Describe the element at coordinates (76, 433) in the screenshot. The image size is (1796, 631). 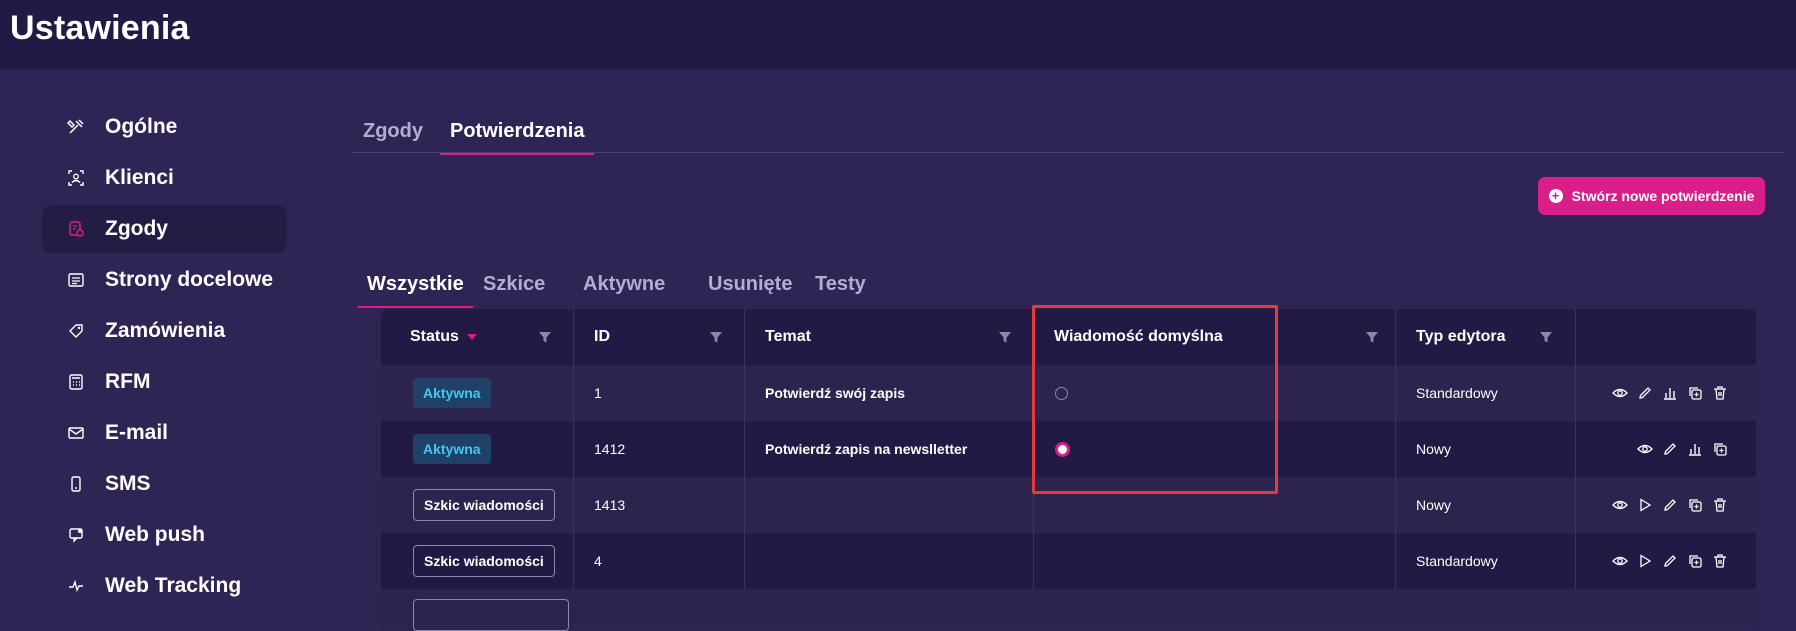
I see `envelope-icon` at that location.